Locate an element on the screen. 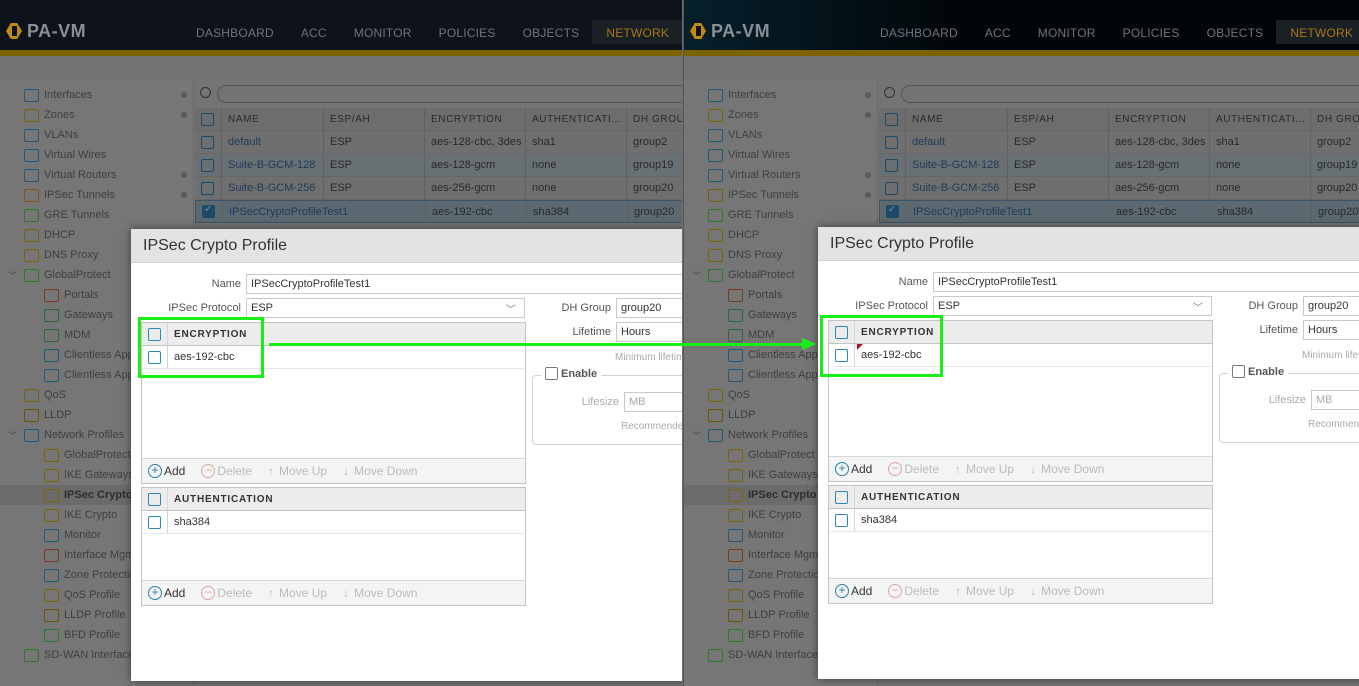  sidebar-item-zones: Zones is located at coordinates (49, 115).